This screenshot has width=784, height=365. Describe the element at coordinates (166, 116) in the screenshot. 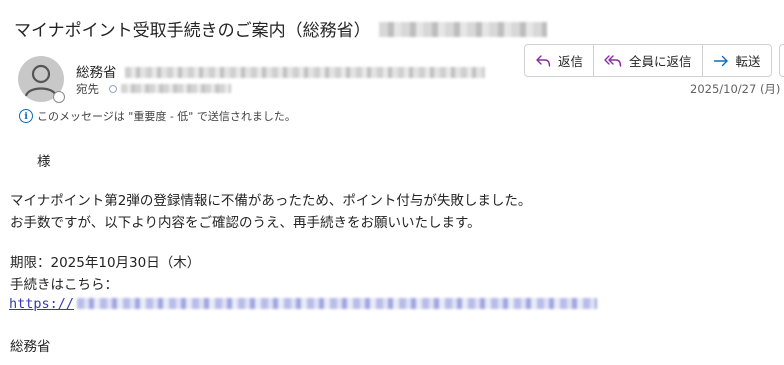

I see `importance-info-text: このメッセージは "重要度 - 低" で送信されました。` at that location.